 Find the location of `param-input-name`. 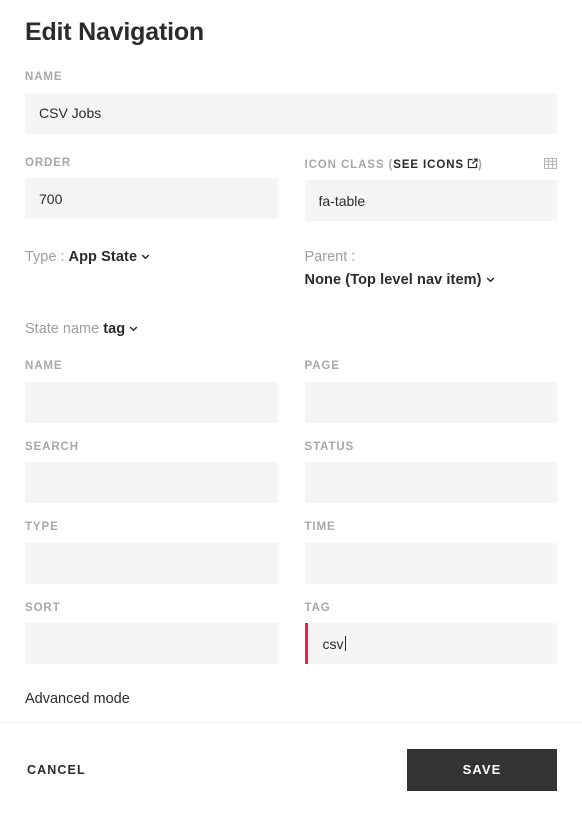

param-input-name is located at coordinates (151, 402).